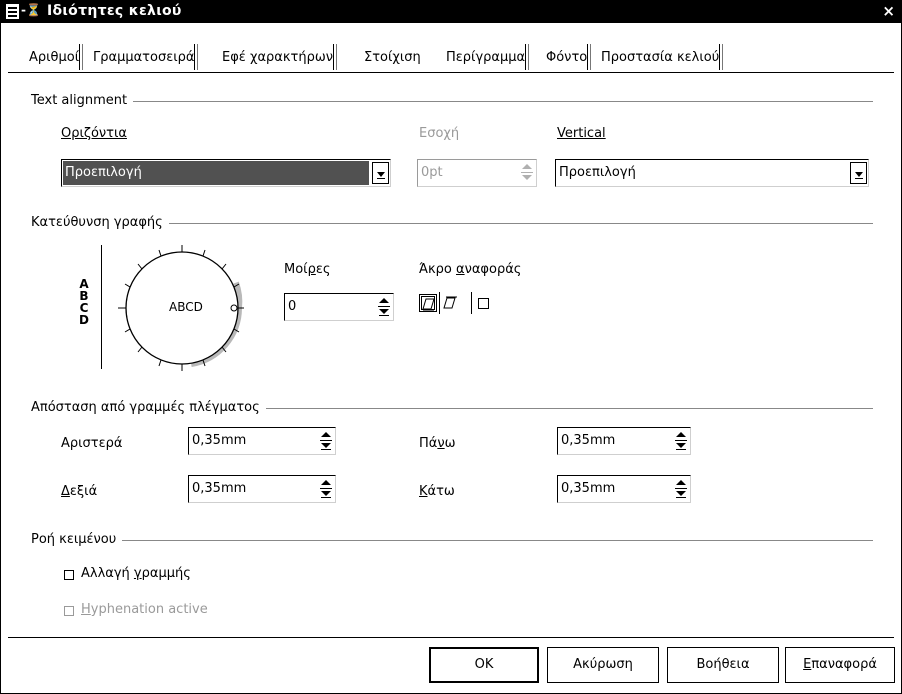 The width and height of the screenshot is (902, 694). I want to click on vertical-value: Προεπιλογή, so click(597, 172).